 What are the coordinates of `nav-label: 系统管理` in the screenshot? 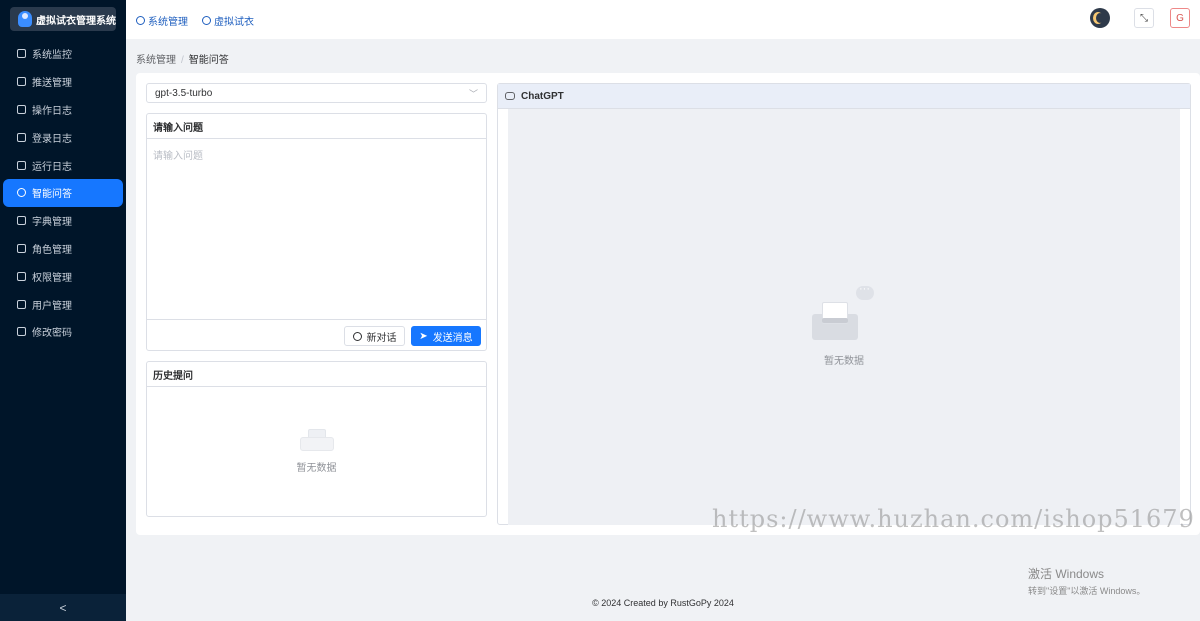 It's located at (168, 22).